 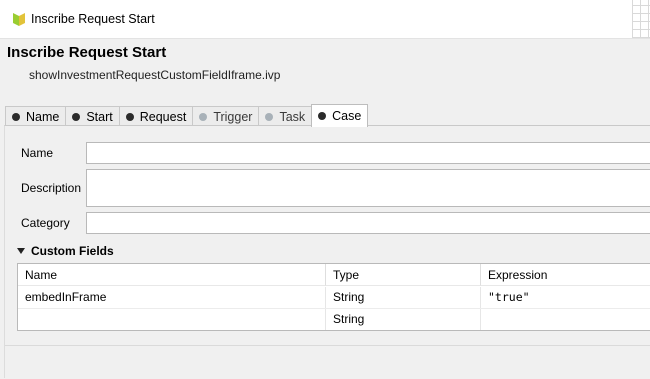 What do you see at coordinates (565, 297) in the screenshot?
I see `cell-expression: "true"` at bounding box center [565, 297].